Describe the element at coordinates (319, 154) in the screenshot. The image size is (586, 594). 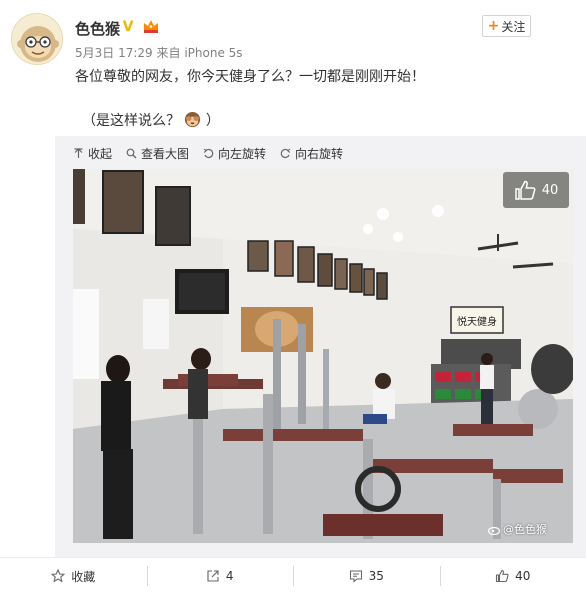
I see `rotate-right-label: 向右旋转` at that location.